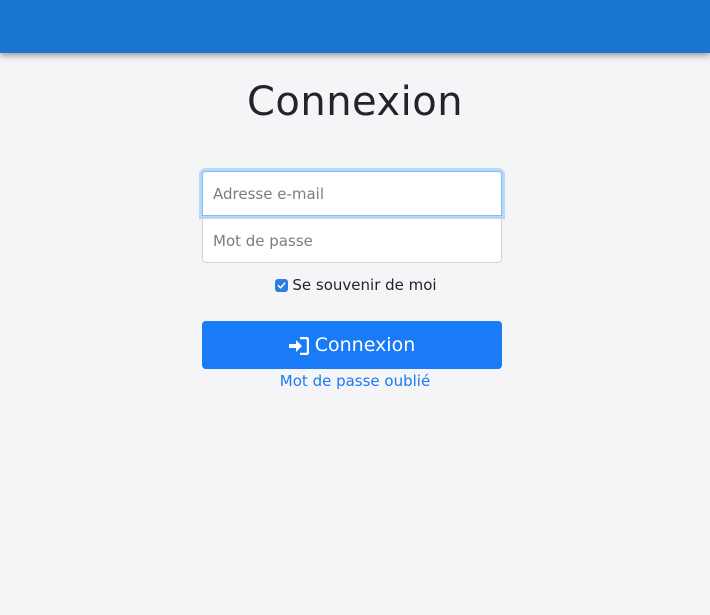 Image resolution: width=710 pixels, height=615 pixels. Describe the element at coordinates (352, 240) in the screenshot. I see `password-field` at that location.